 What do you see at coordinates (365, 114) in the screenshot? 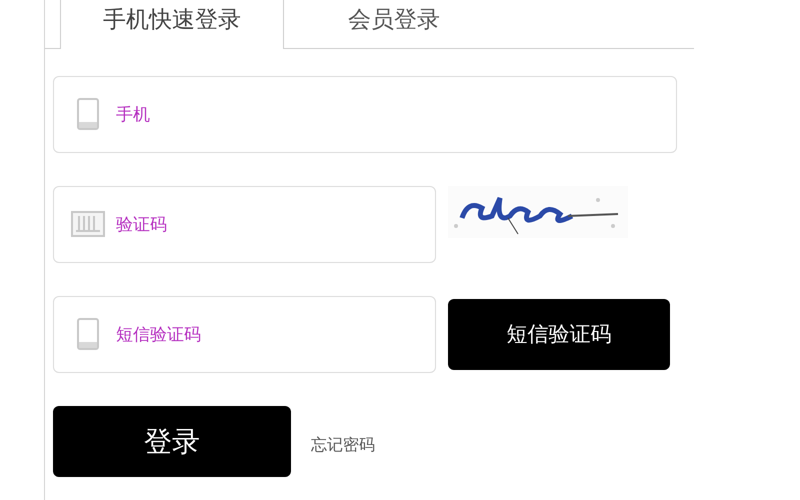
I see `input-field: 手机` at bounding box center [365, 114].